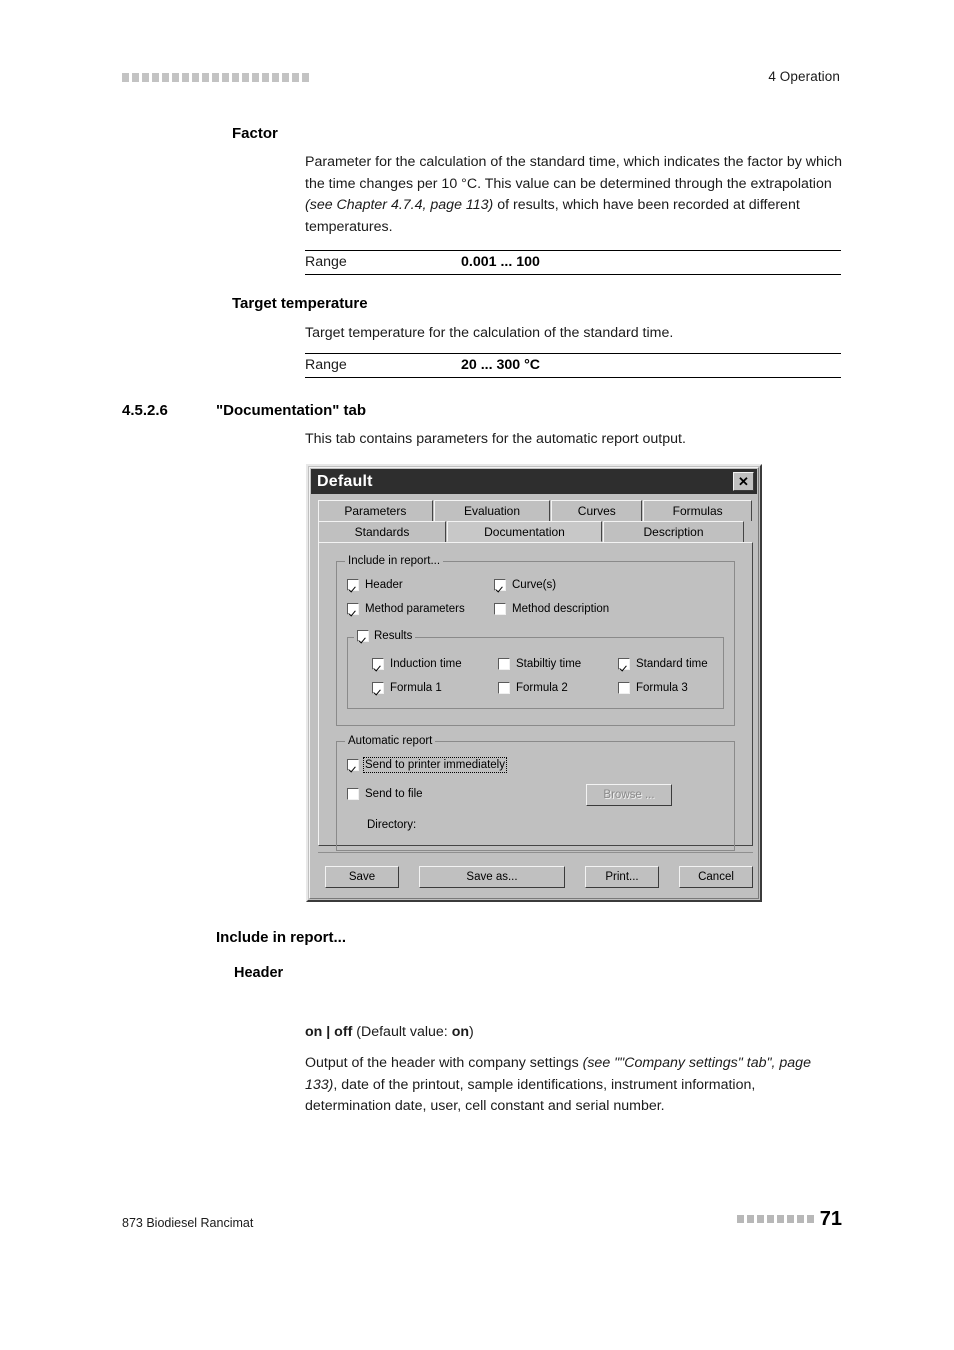 The width and height of the screenshot is (954, 1350). I want to click on checkbox-label: Send to file, so click(394, 794).